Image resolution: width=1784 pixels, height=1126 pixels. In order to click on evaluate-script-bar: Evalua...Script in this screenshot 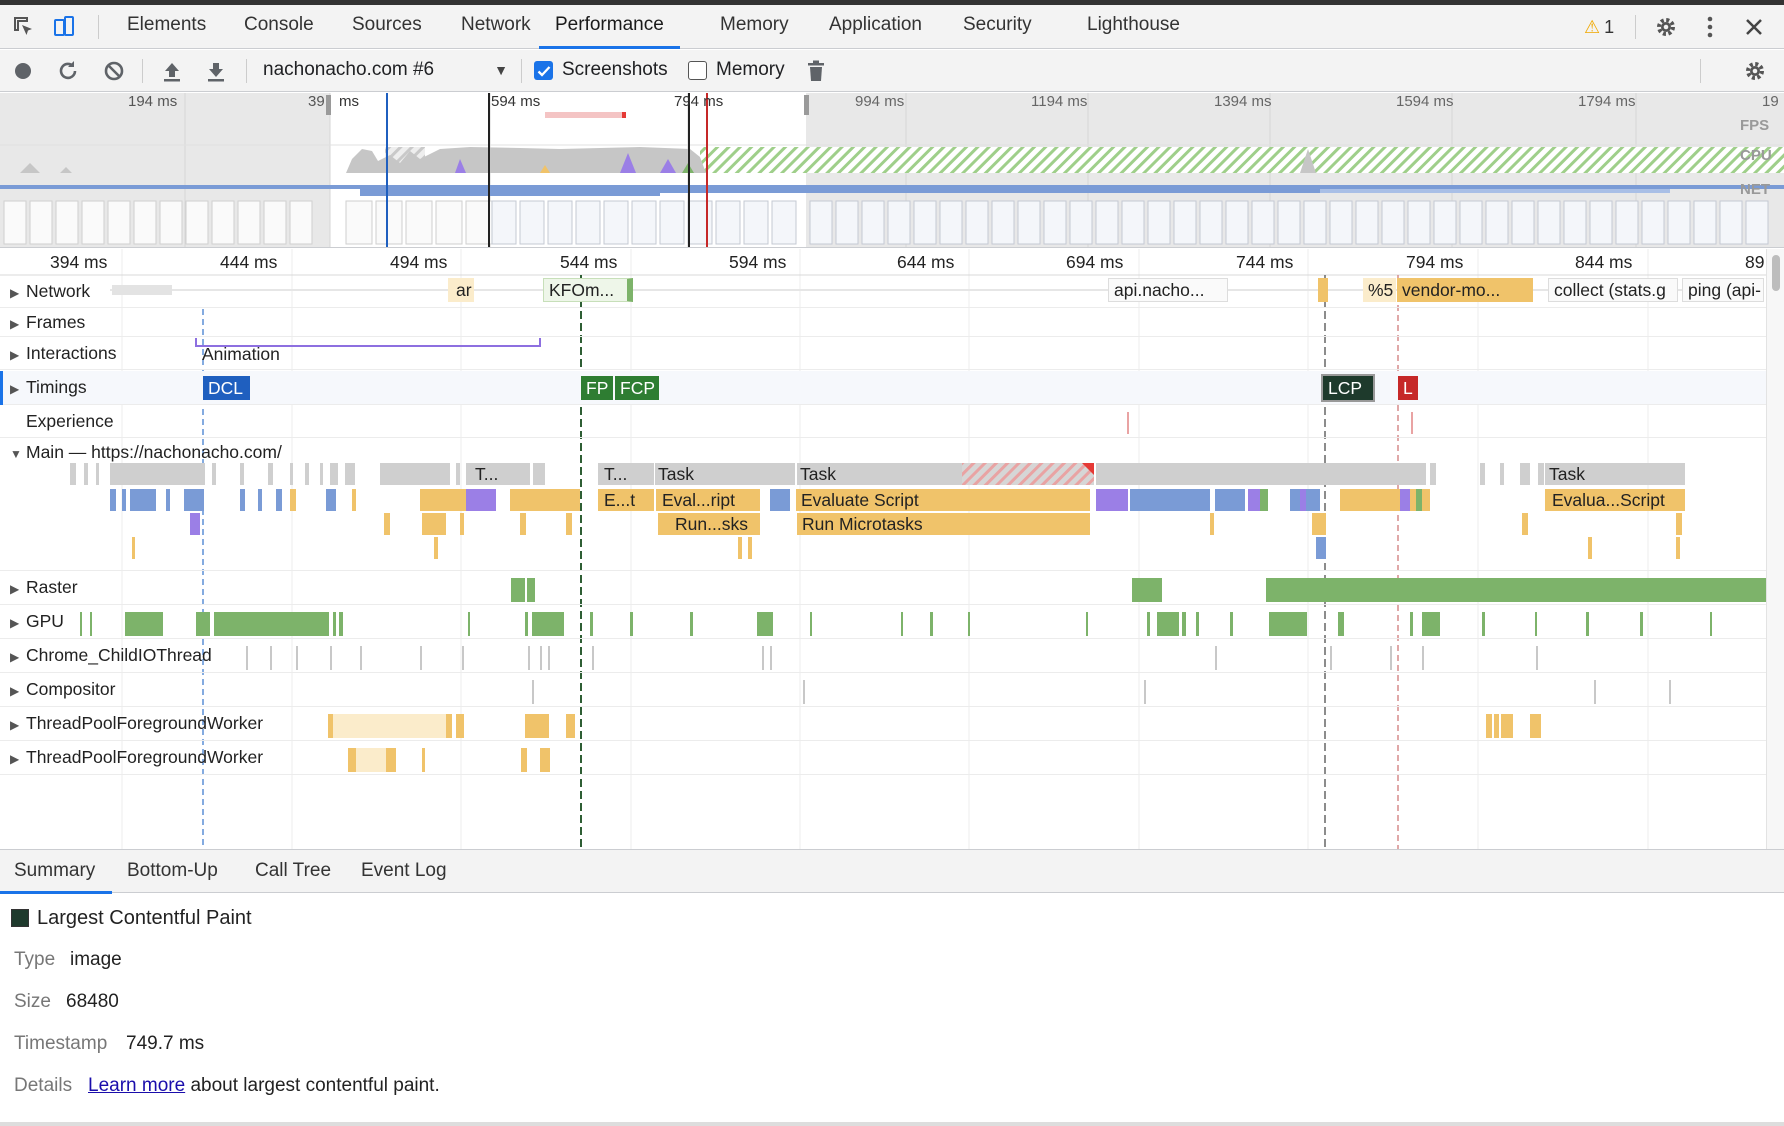, I will do `click(1616, 500)`.